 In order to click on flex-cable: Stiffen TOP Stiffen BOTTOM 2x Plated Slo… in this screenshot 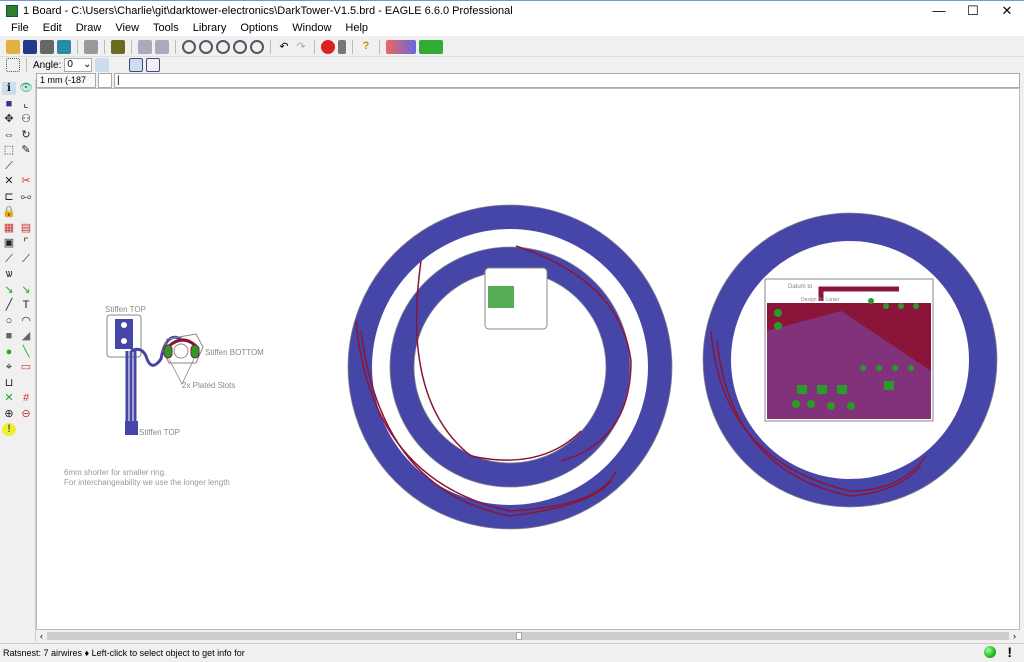, I will do `click(164, 396)`.